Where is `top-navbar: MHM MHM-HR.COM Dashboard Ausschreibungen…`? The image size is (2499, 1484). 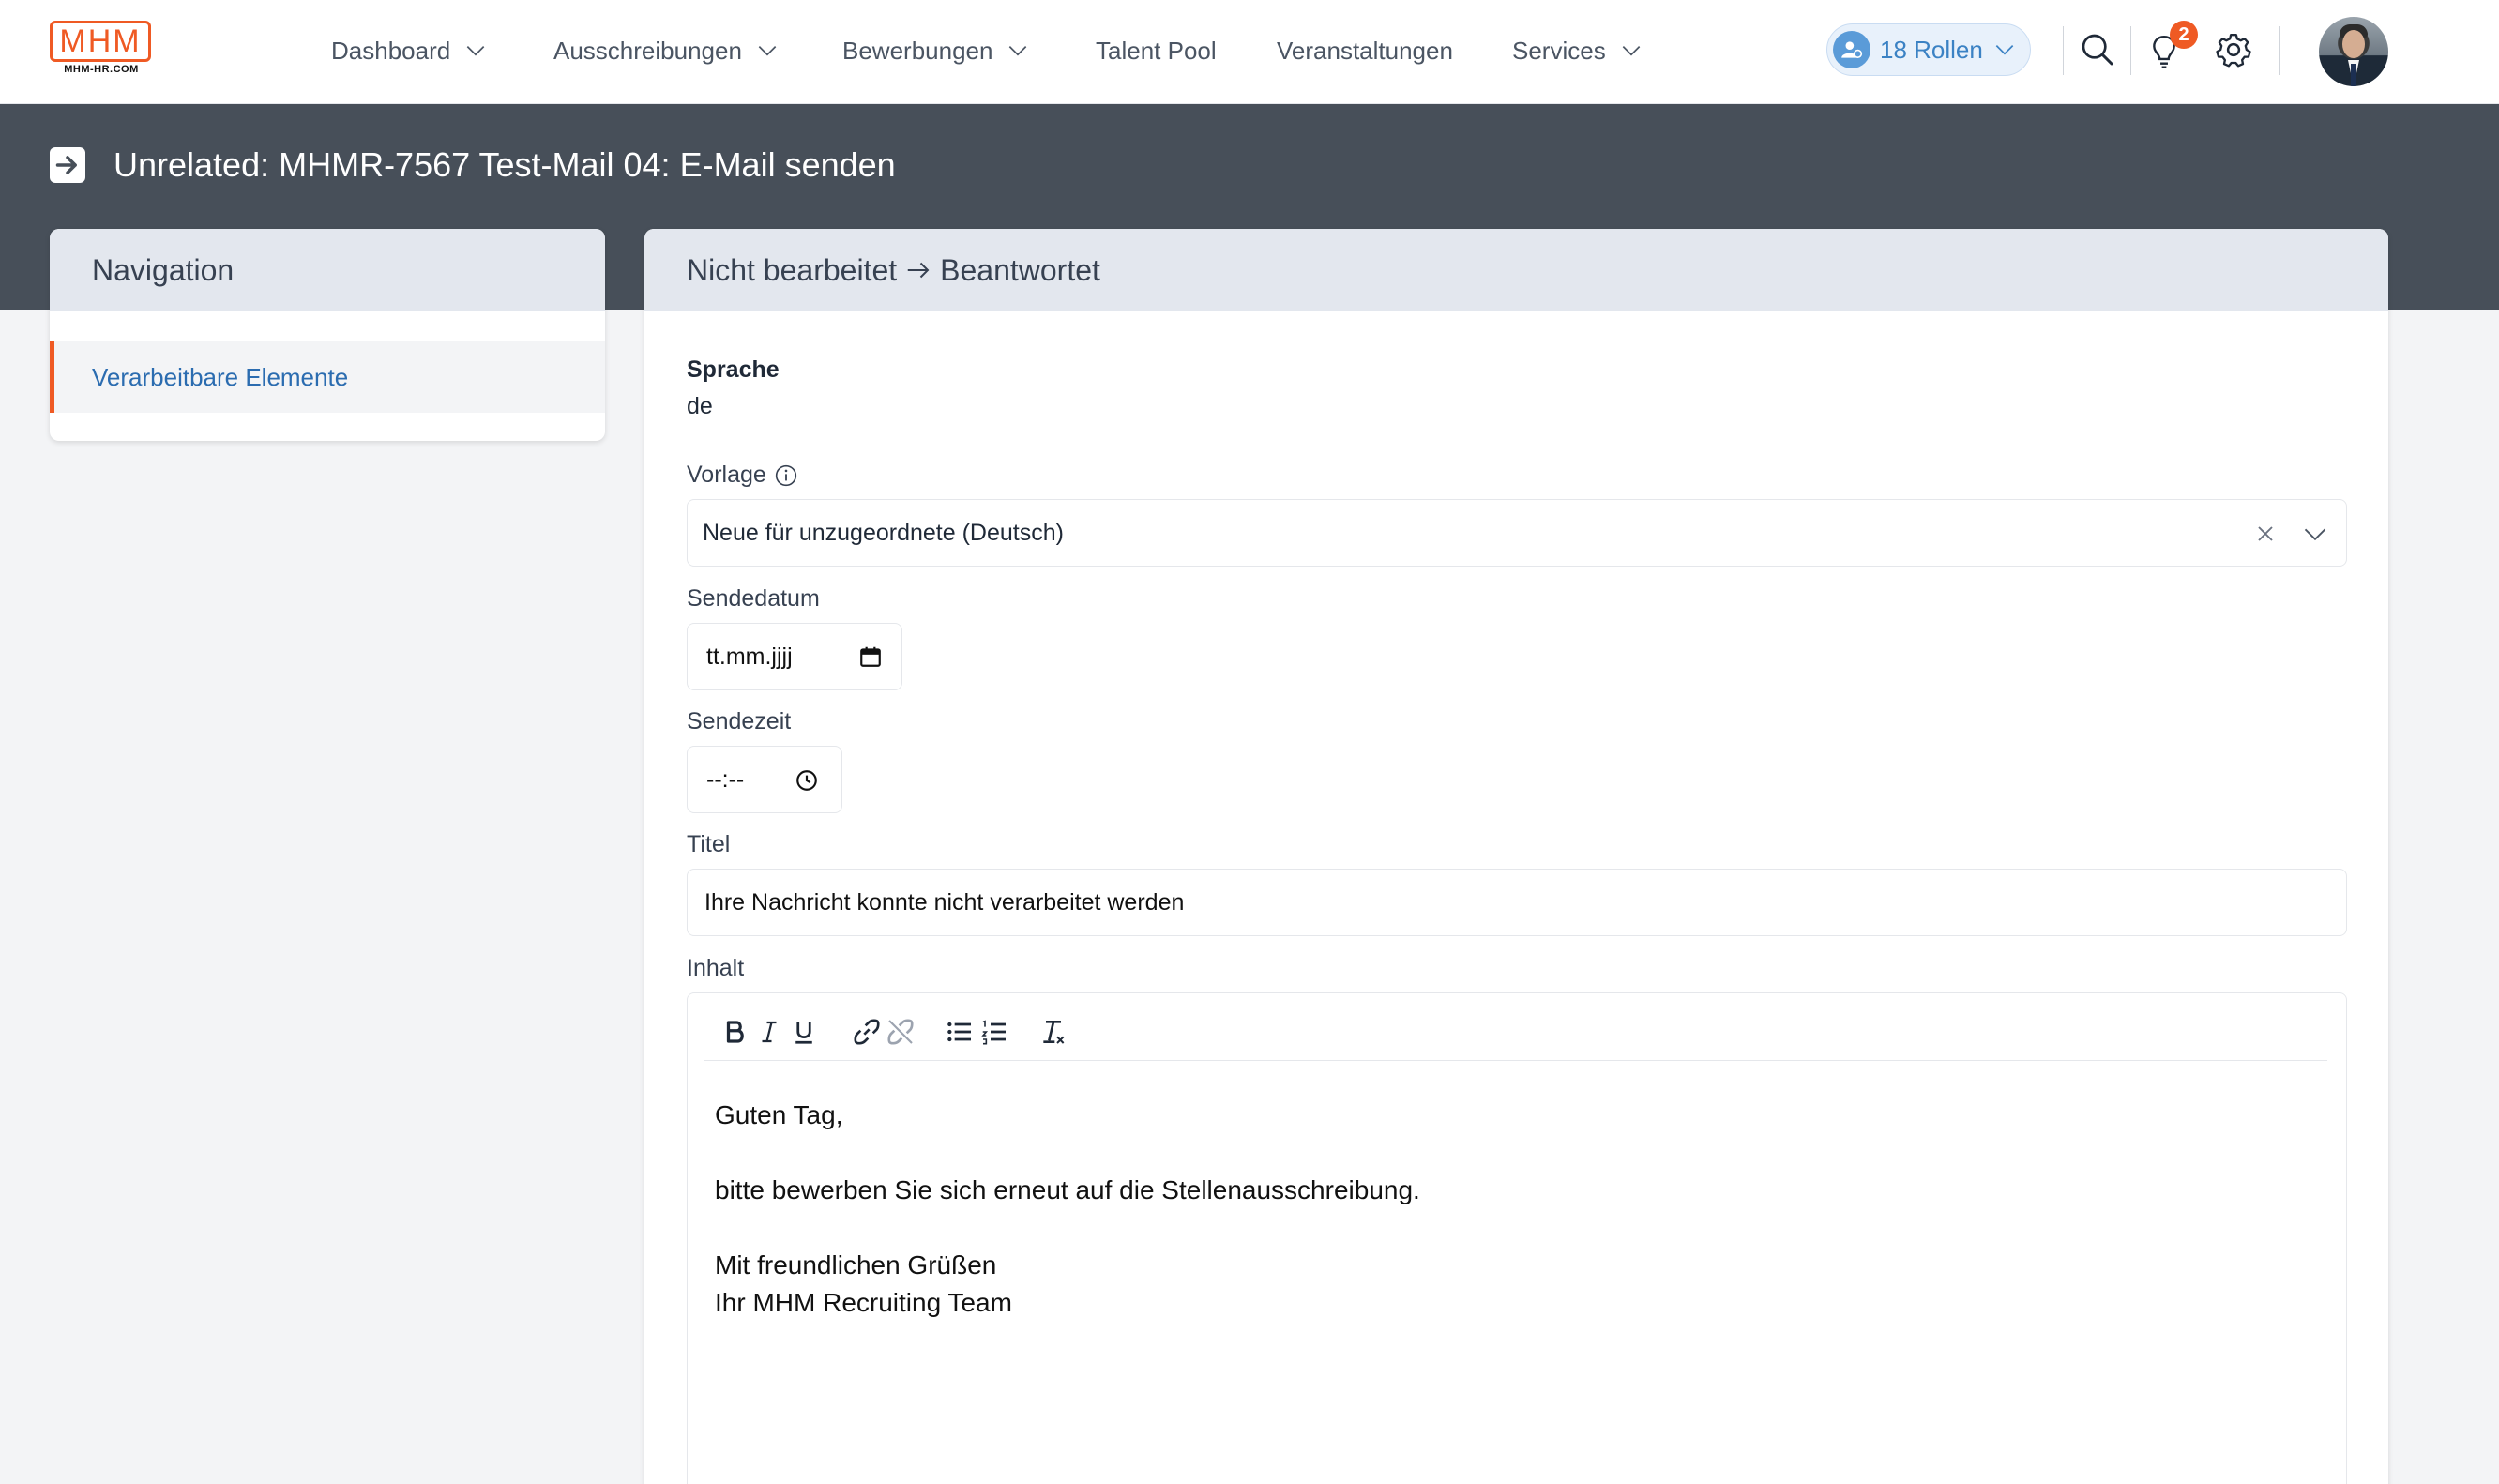
top-navbar: MHM MHM-HR.COM Dashboard Ausschreibungen… is located at coordinates (1249, 52).